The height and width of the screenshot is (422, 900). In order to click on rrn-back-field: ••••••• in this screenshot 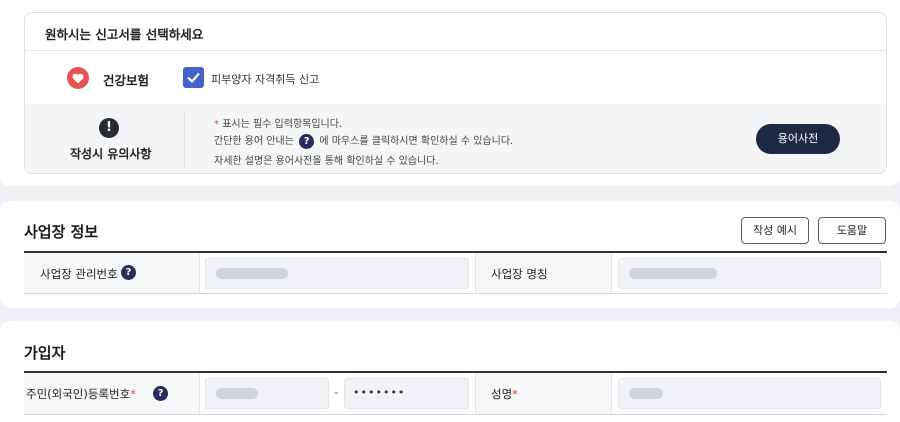, I will do `click(406, 393)`.